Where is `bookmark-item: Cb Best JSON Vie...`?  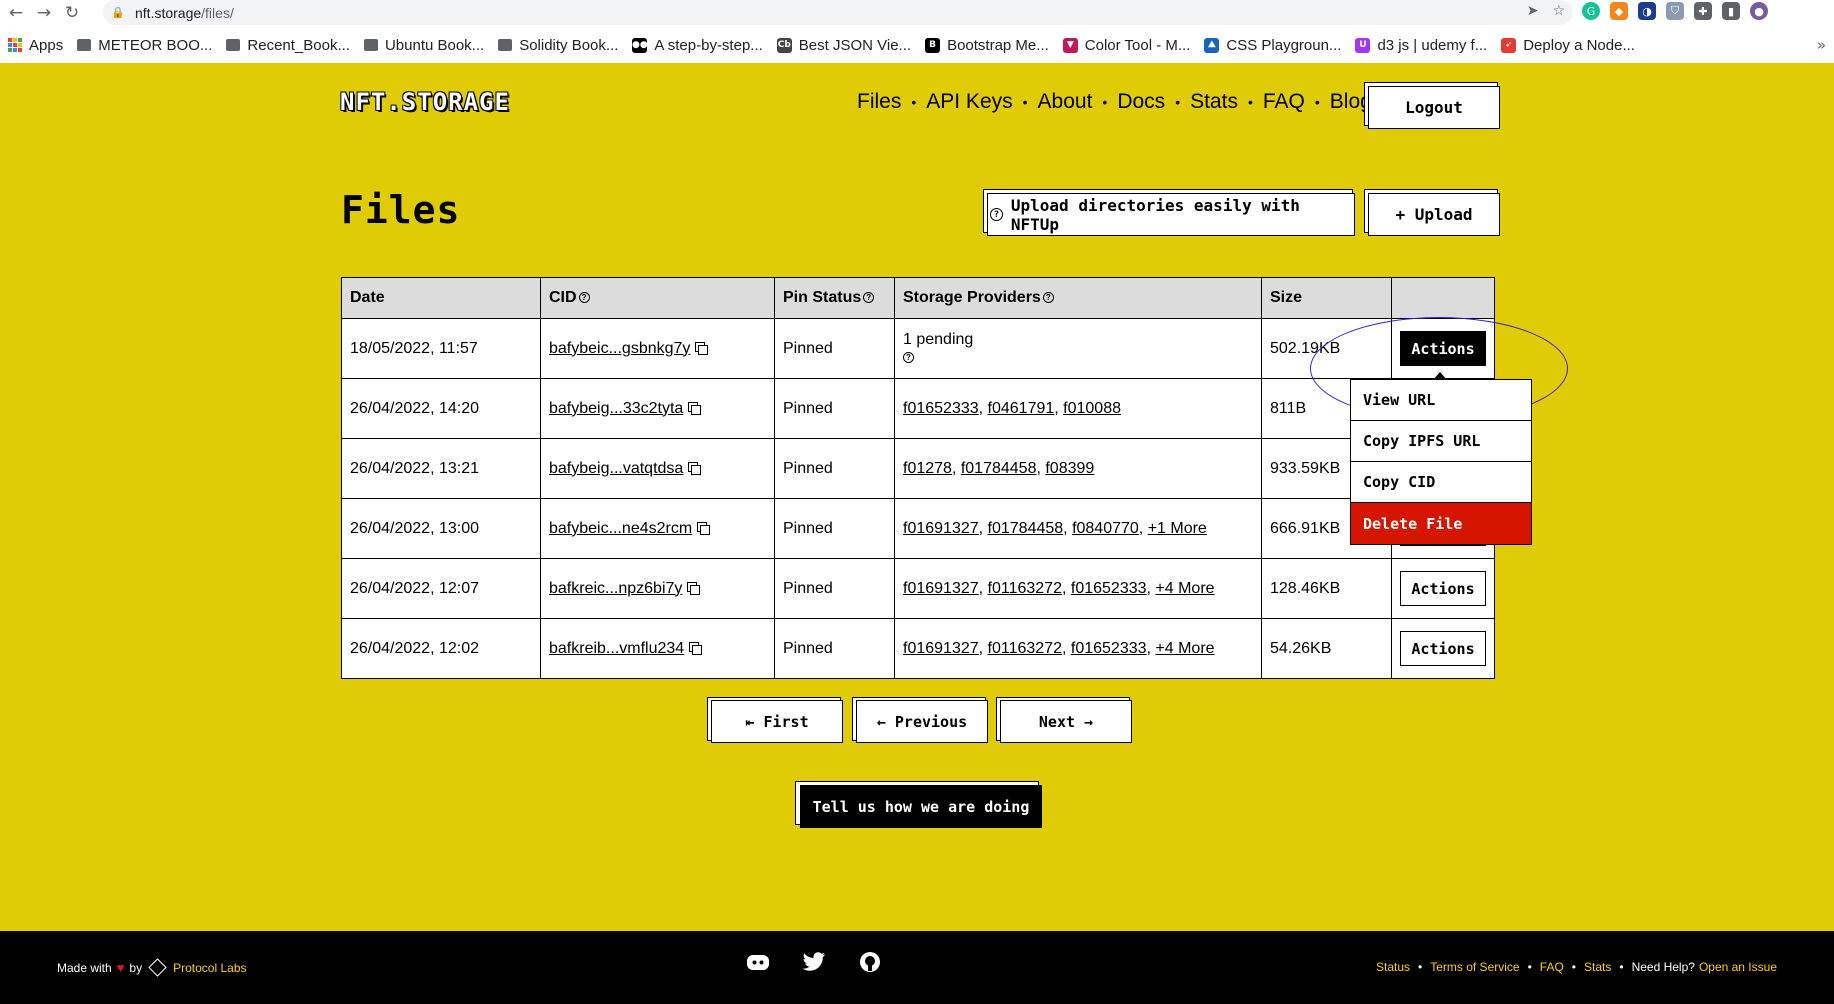
bookmark-item: Cb Best JSON Vie... is located at coordinates (843, 45).